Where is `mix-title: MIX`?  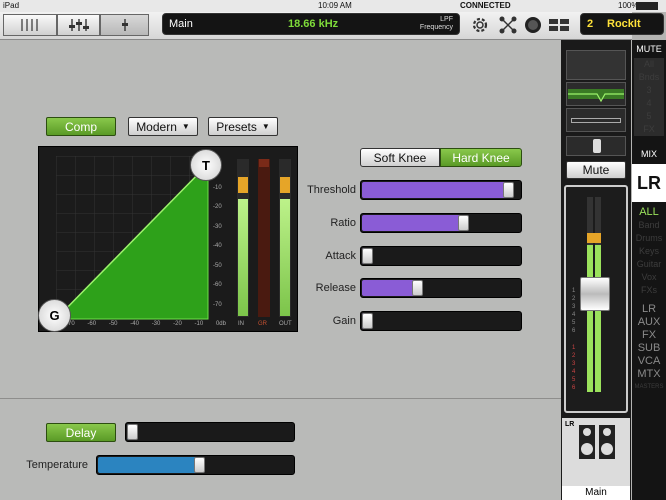 mix-title: MIX is located at coordinates (648, 154).